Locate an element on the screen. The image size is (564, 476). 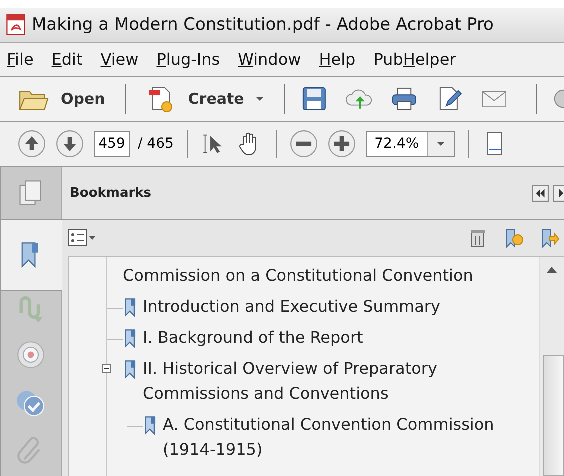
trash-icon is located at coordinates (478, 238).